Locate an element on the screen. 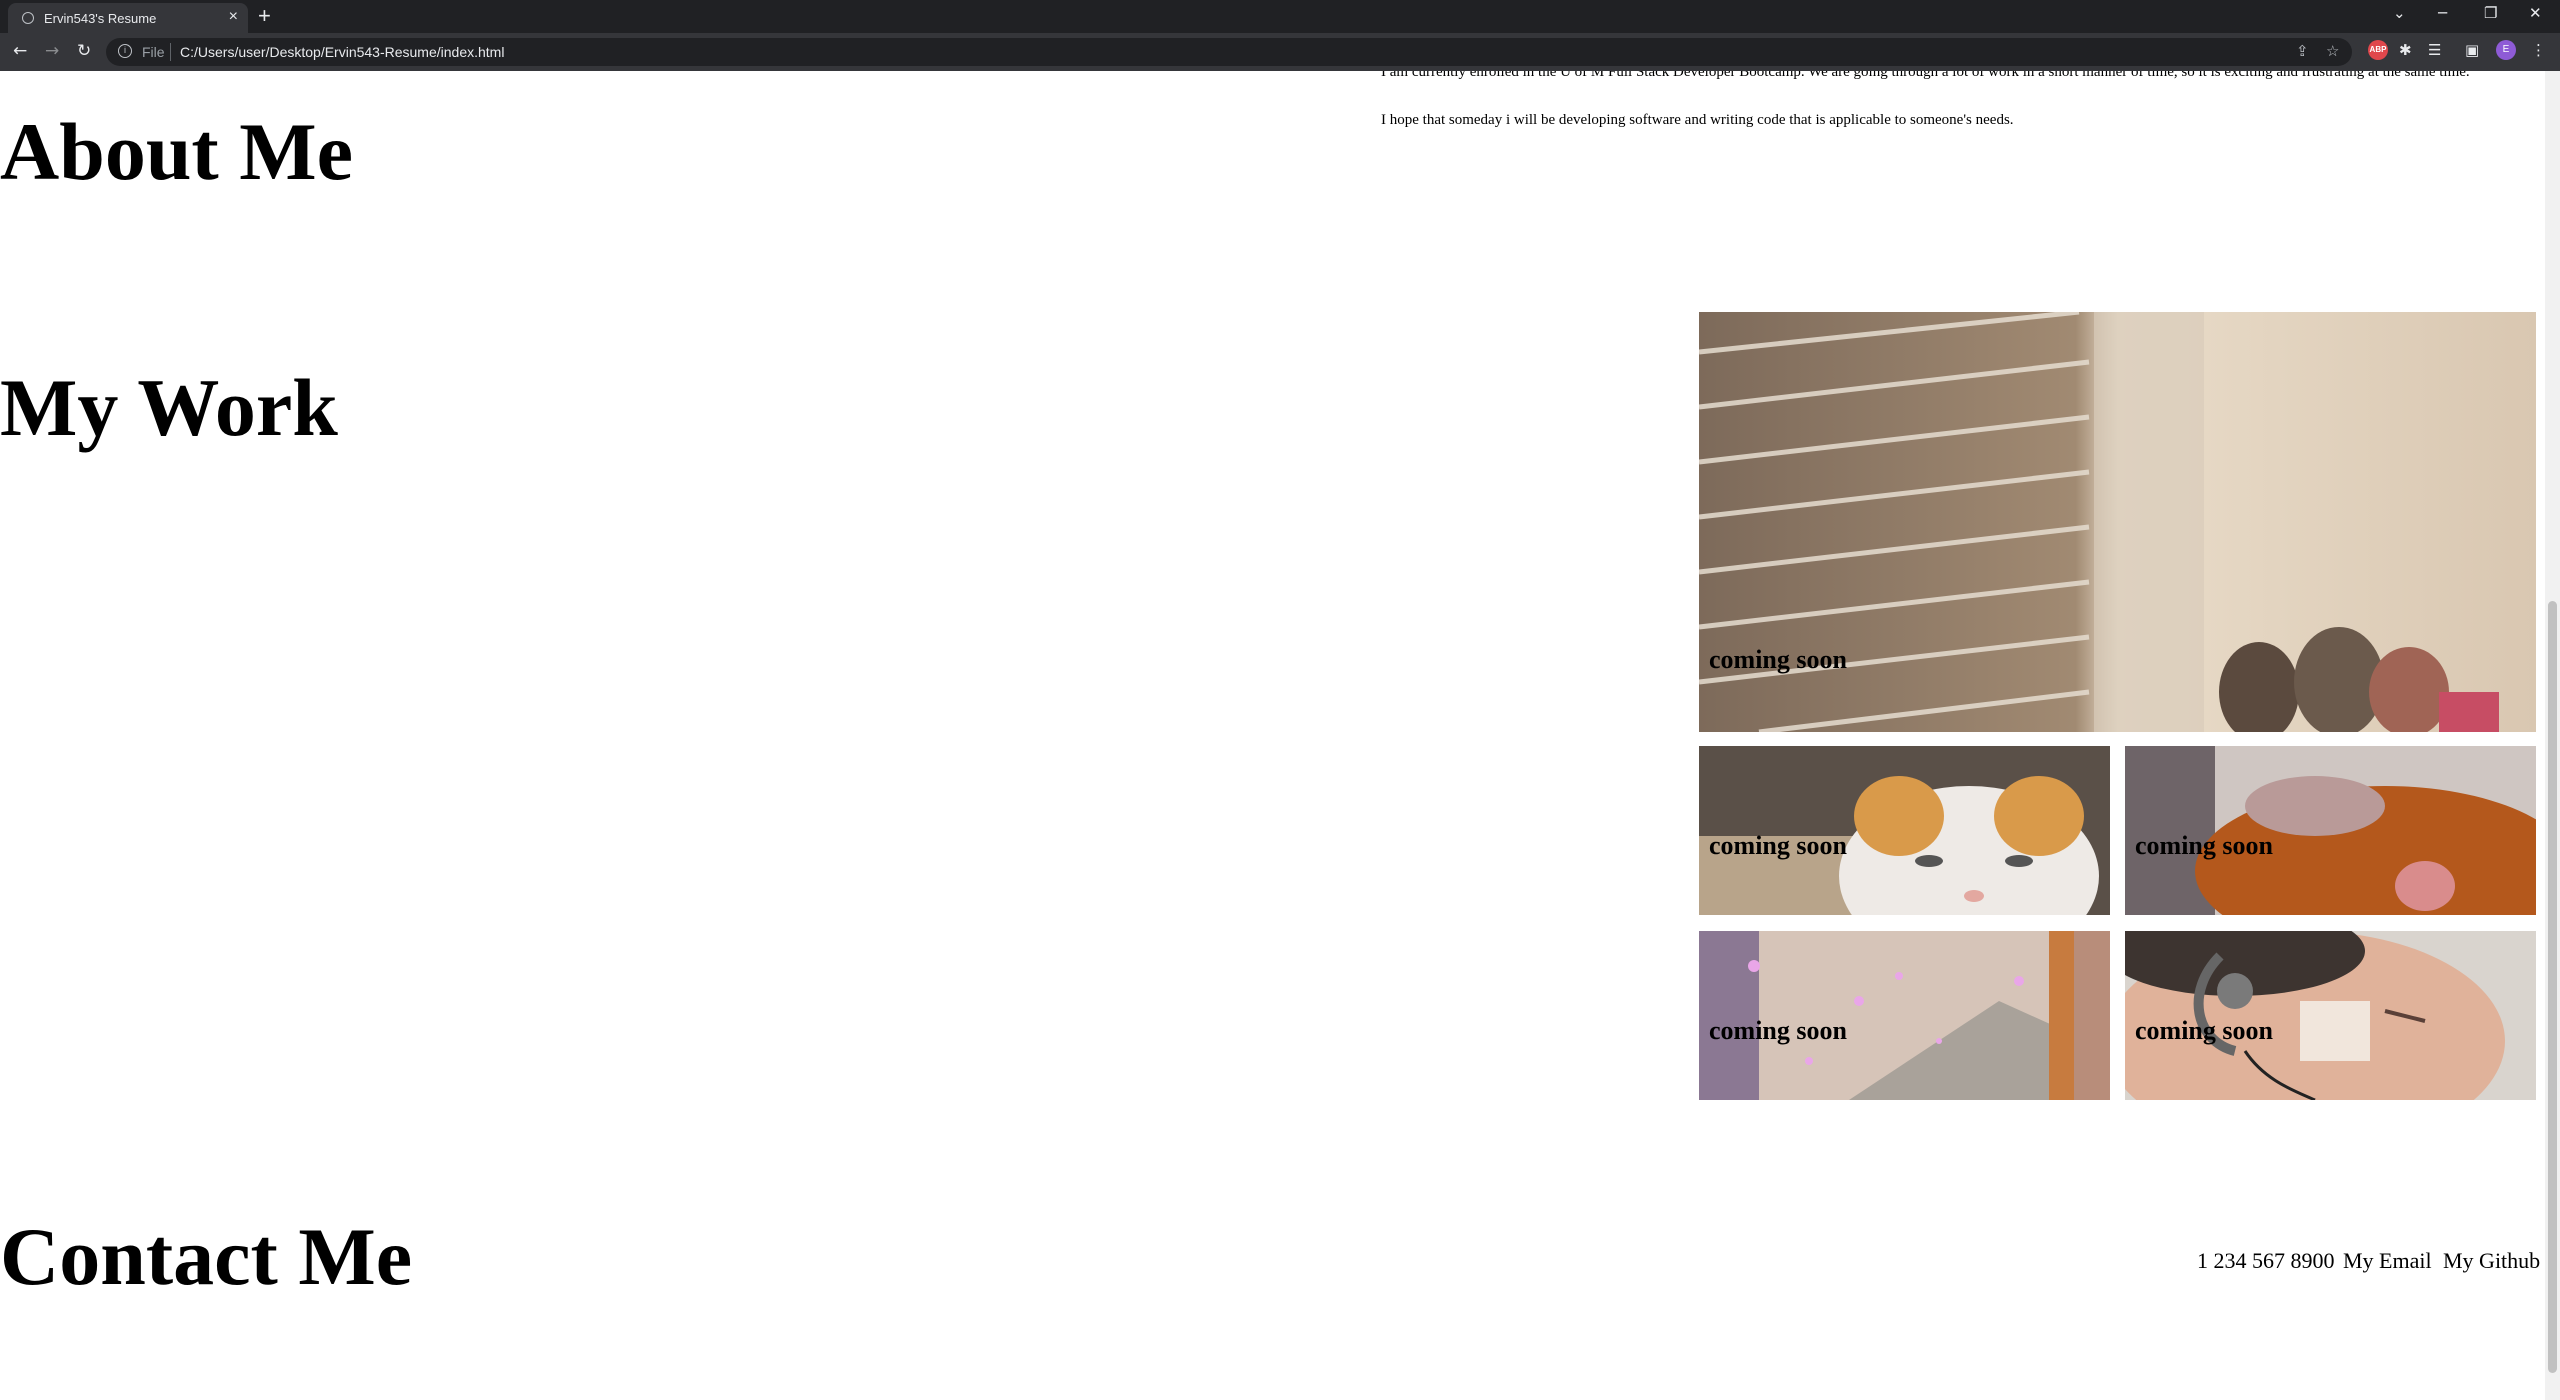  close-window-icon: ✕ is located at coordinates (2535, 13).